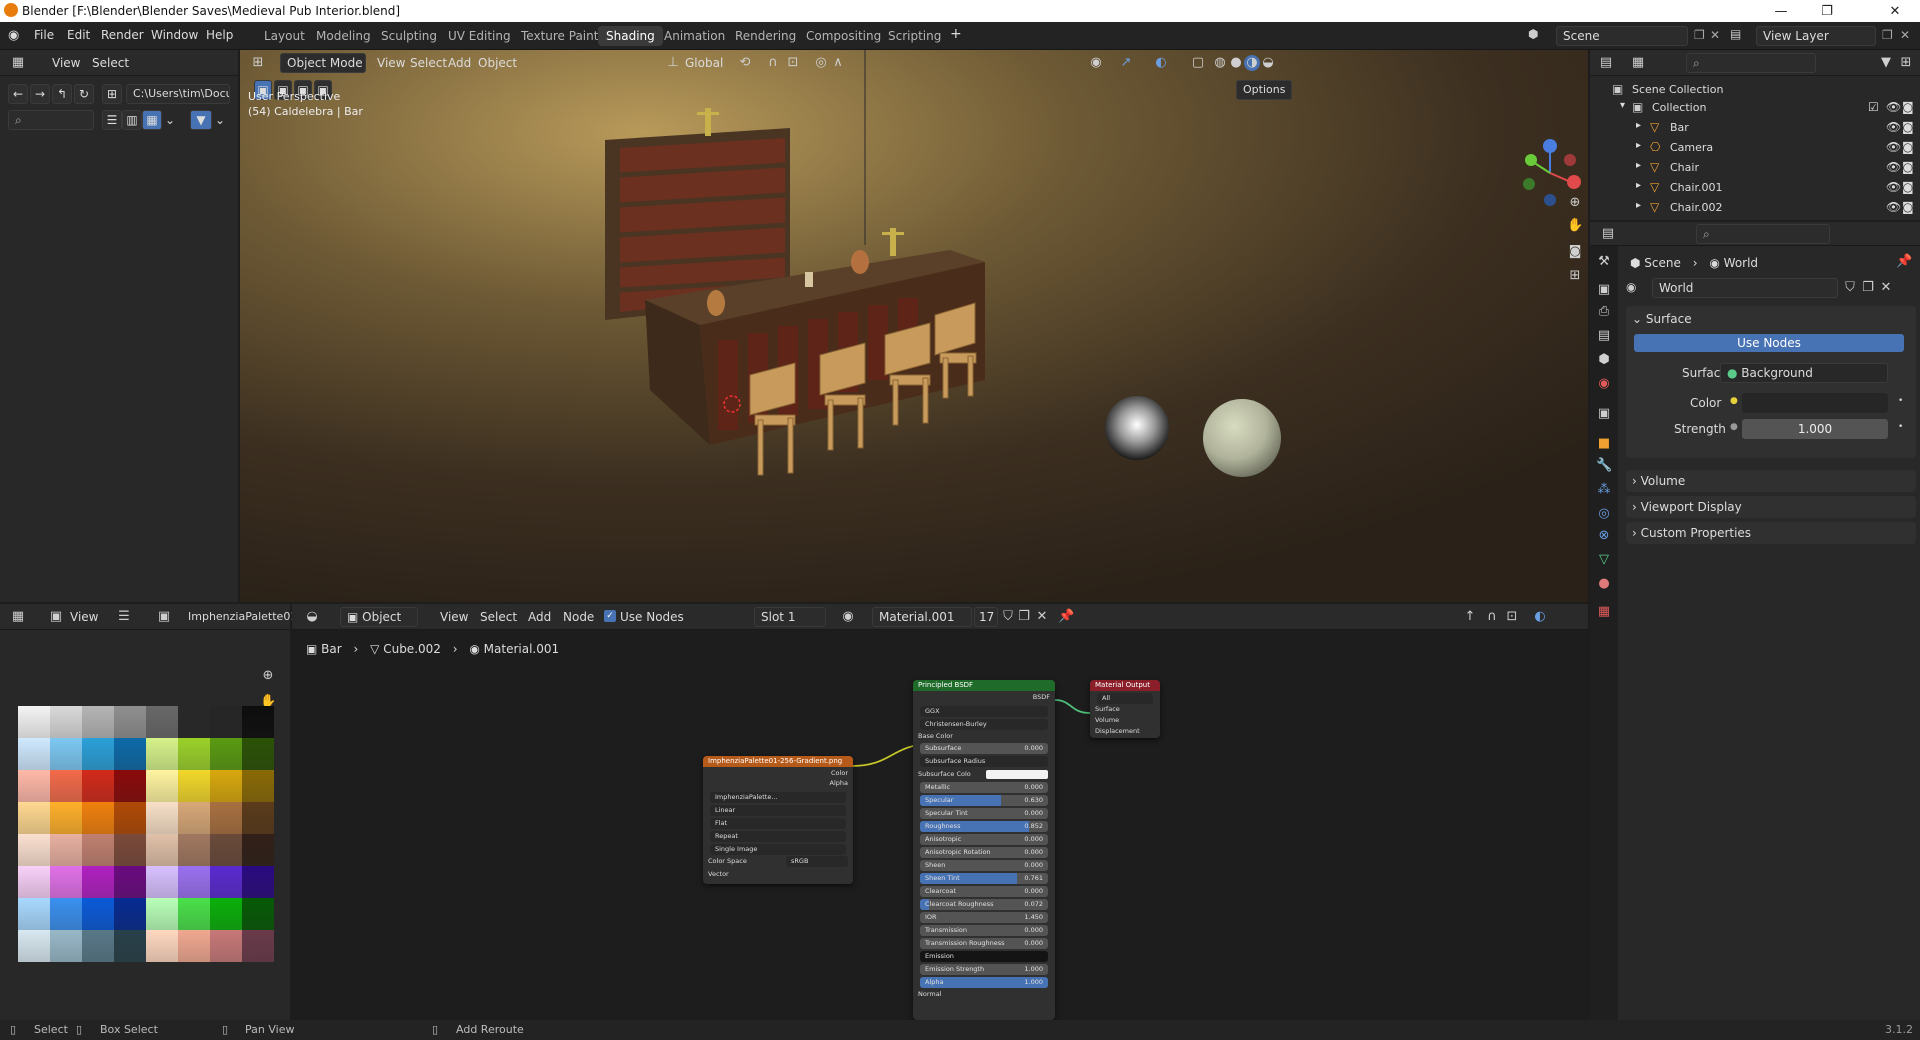 This screenshot has width=1920, height=1040. Describe the element at coordinates (1905, 35) in the screenshot. I see `delete-view-layer-icon: ✕` at that location.